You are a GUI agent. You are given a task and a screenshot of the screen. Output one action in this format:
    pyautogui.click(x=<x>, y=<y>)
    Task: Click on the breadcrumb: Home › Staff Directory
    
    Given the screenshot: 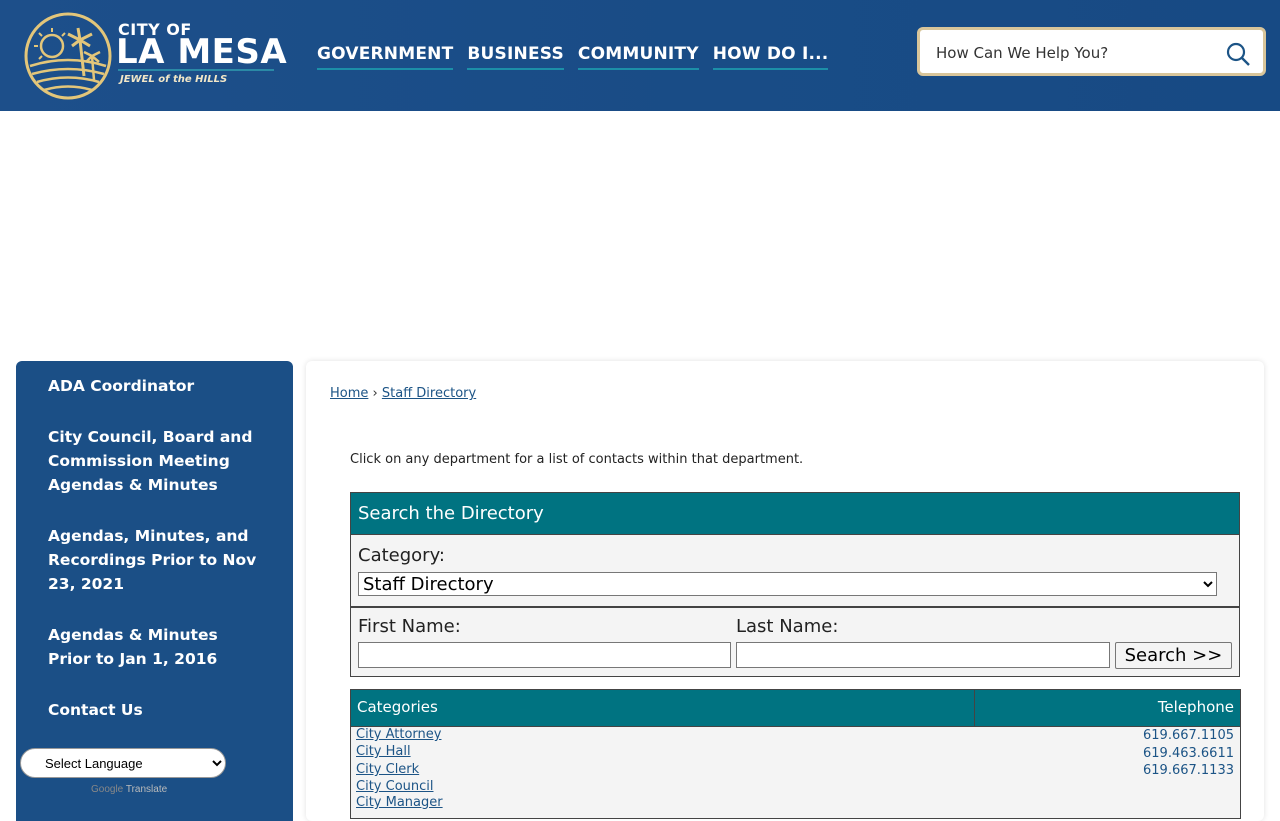 What is the action you would take?
    pyautogui.click(x=403, y=393)
    